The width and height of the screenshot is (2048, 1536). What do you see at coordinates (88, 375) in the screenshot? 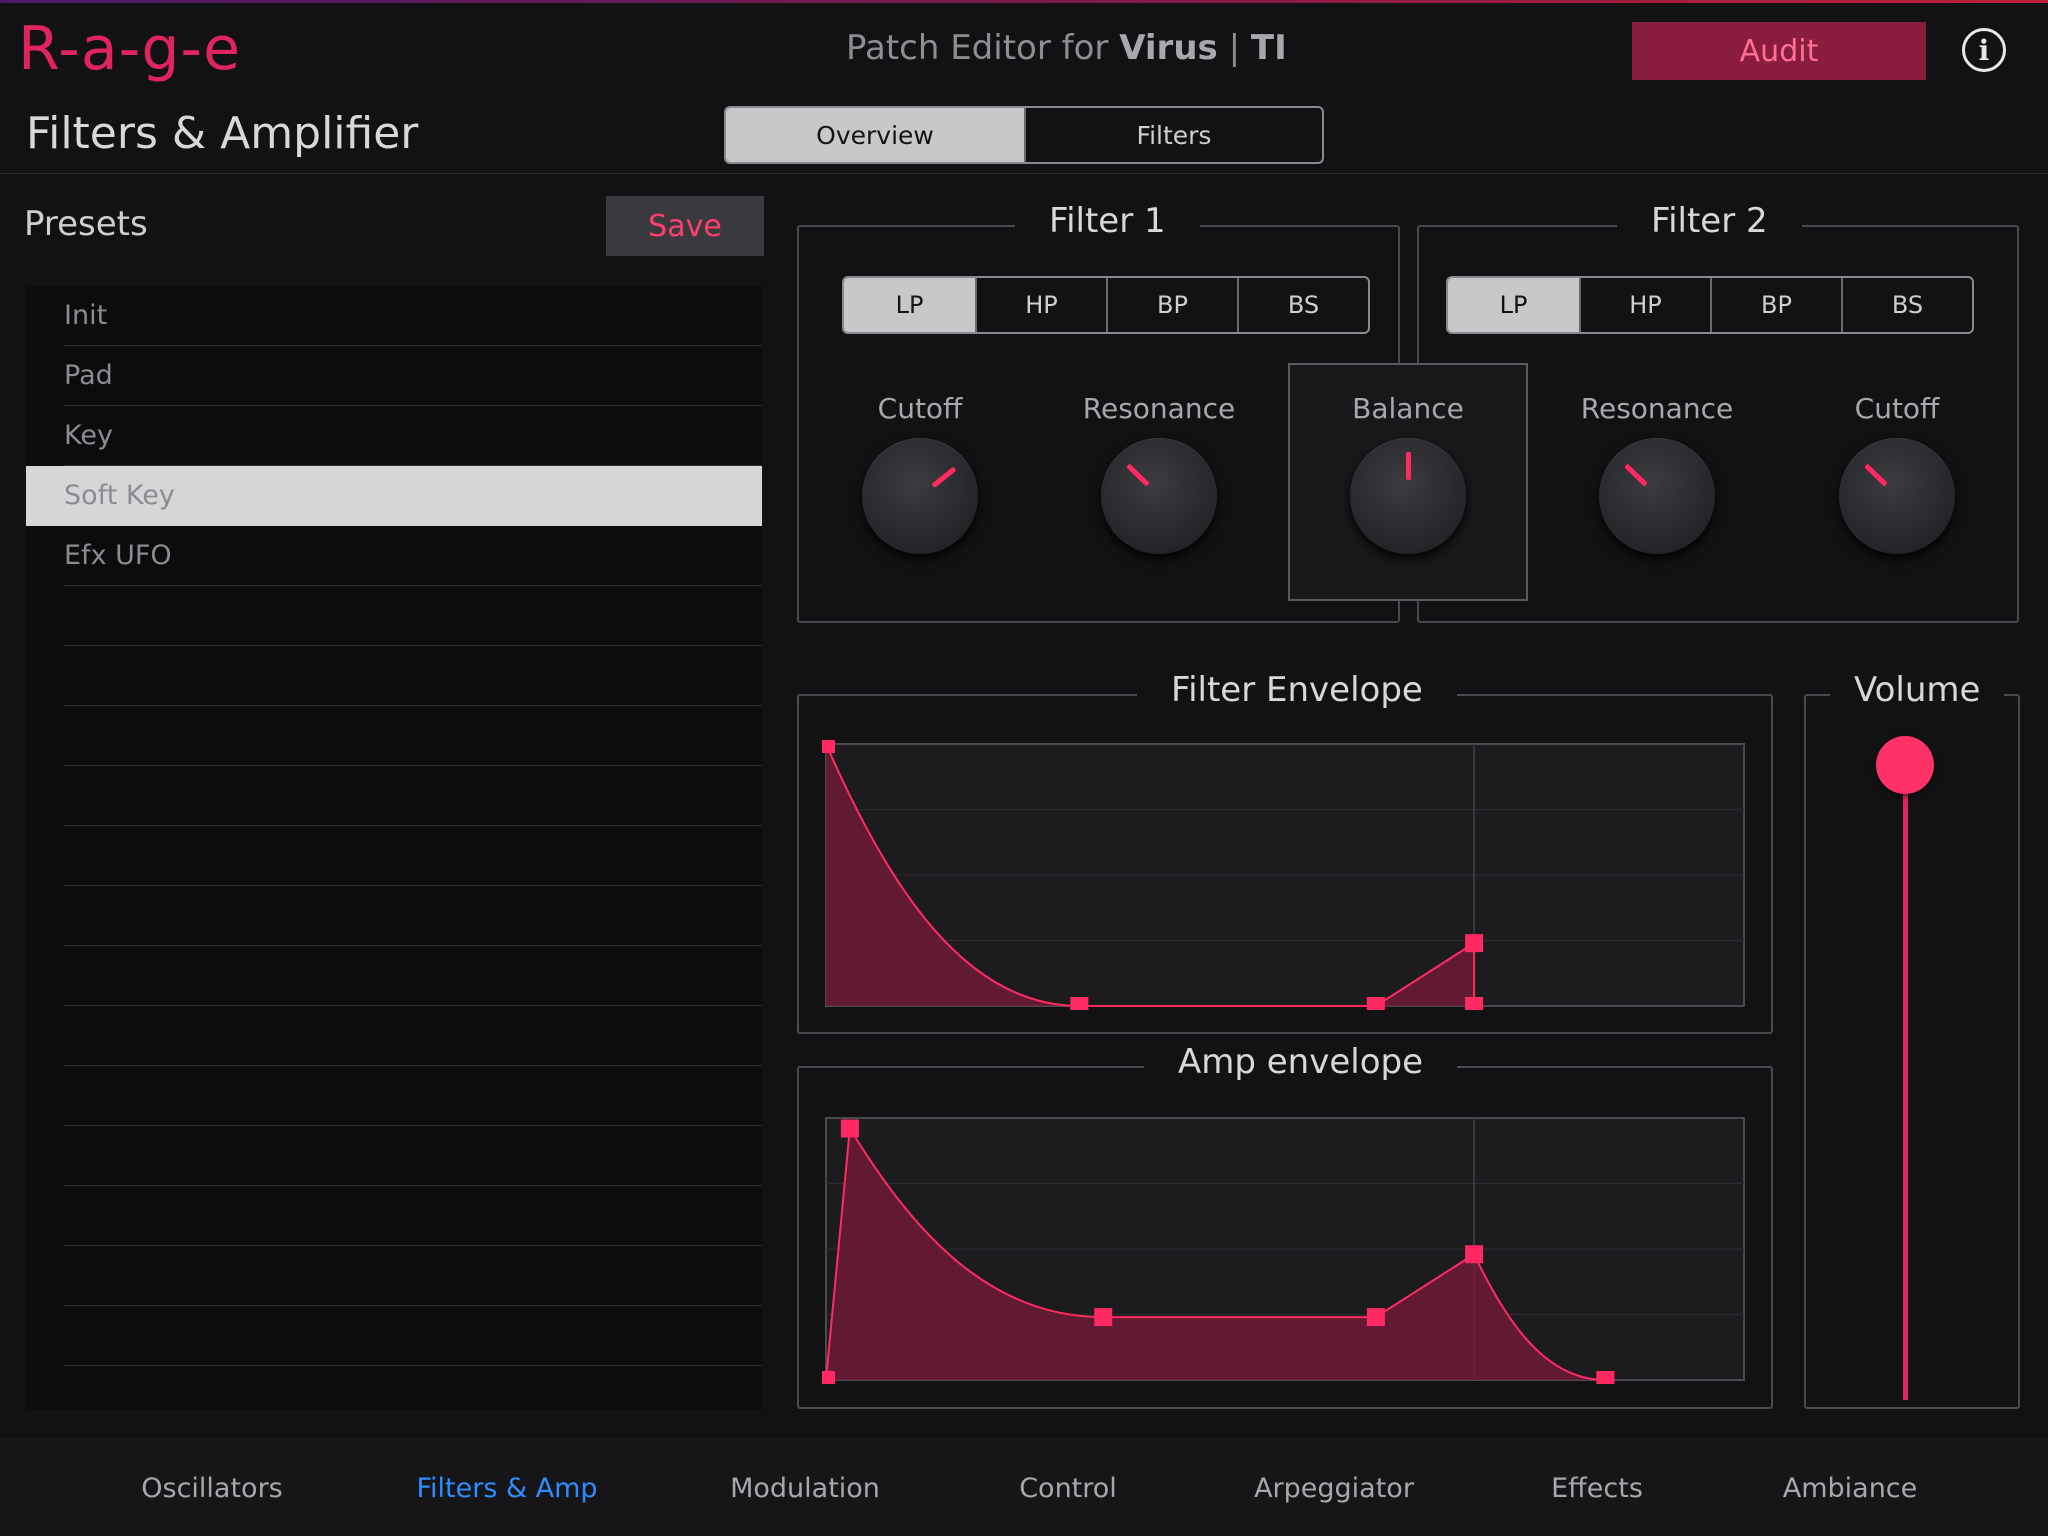
I see `preset-item-label: Pad` at bounding box center [88, 375].